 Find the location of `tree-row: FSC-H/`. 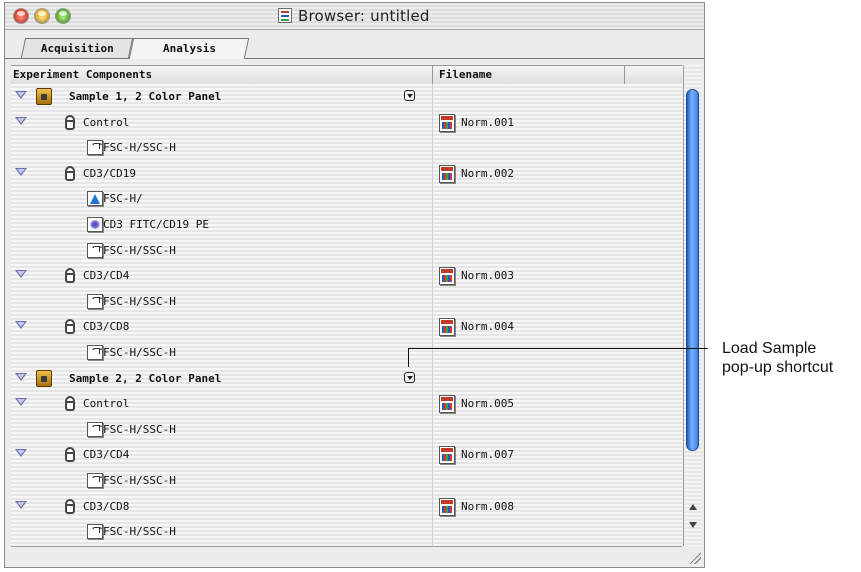

tree-row: FSC-H/ is located at coordinates (346, 199).